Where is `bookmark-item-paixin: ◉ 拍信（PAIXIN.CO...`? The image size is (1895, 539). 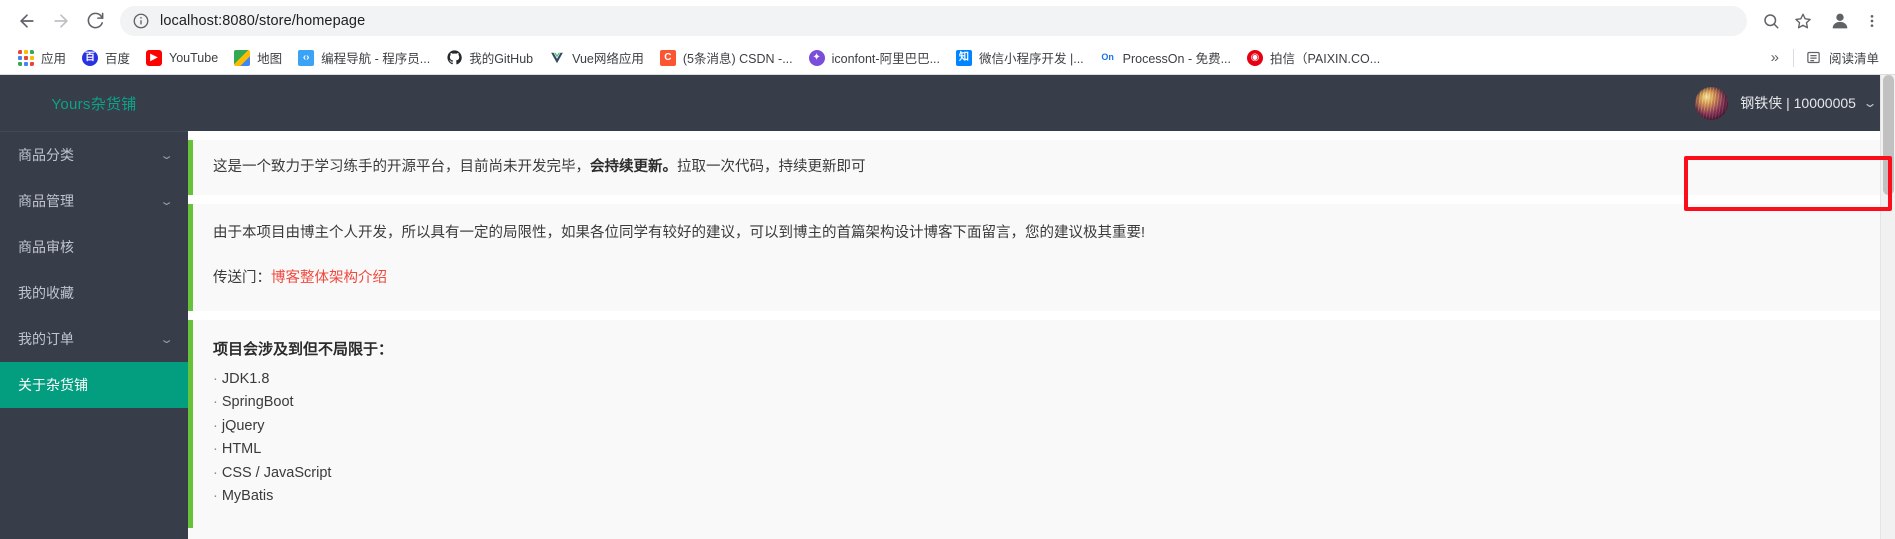
bookmark-item-paixin: ◉ 拍信（PAIXIN.CO... is located at coordinates (1313, 58).